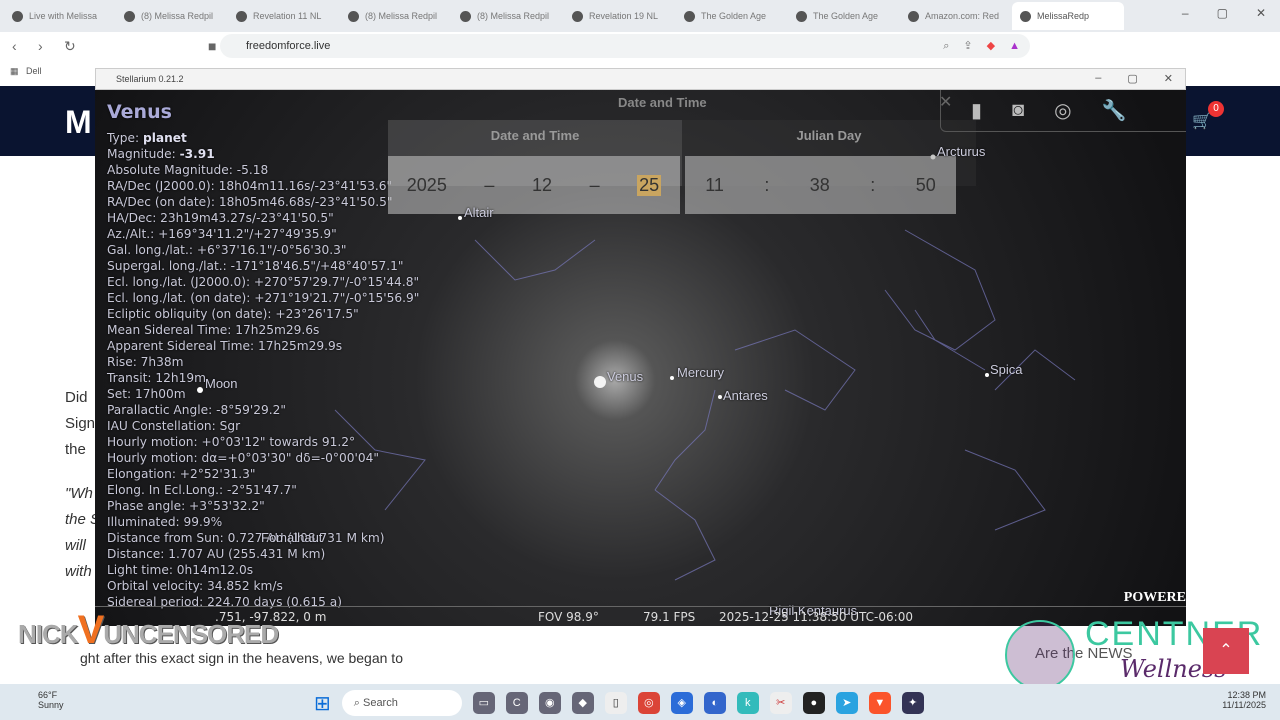 Image resolution: width=1280 pixels, height=720 pixels. What do you see at coordinates (780, 703) in the screenshot?
I see `snipping-tool-icon: ✂` at bounding box center [780, 703].